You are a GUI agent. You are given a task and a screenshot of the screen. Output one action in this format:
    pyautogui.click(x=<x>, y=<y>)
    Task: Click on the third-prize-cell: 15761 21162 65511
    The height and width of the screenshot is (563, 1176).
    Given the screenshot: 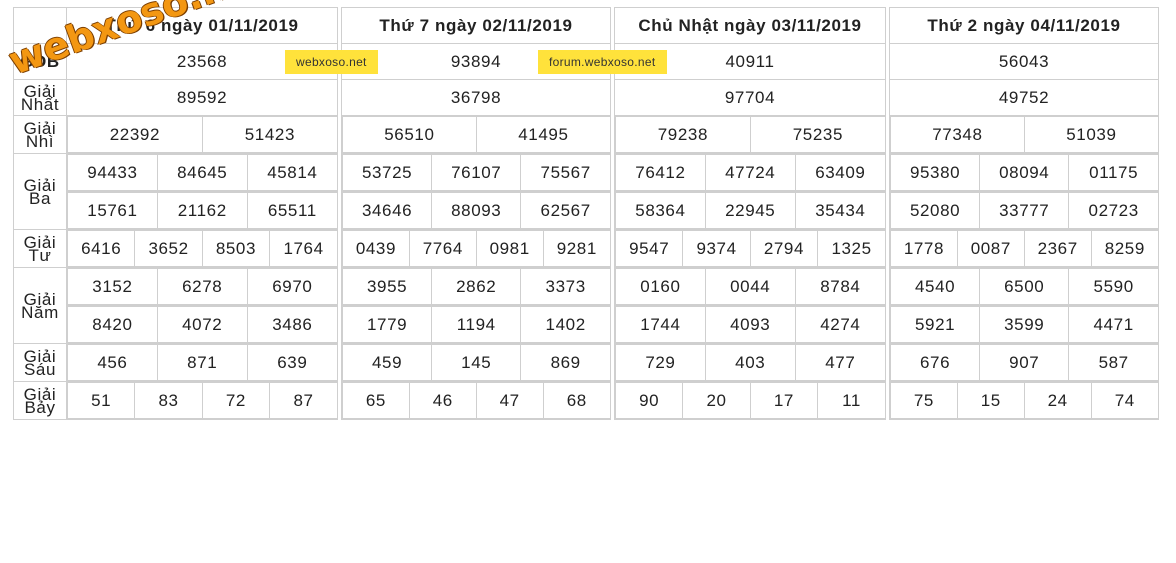 What is the action you would take?
    pyautogui.click(x=202, y=210)
    